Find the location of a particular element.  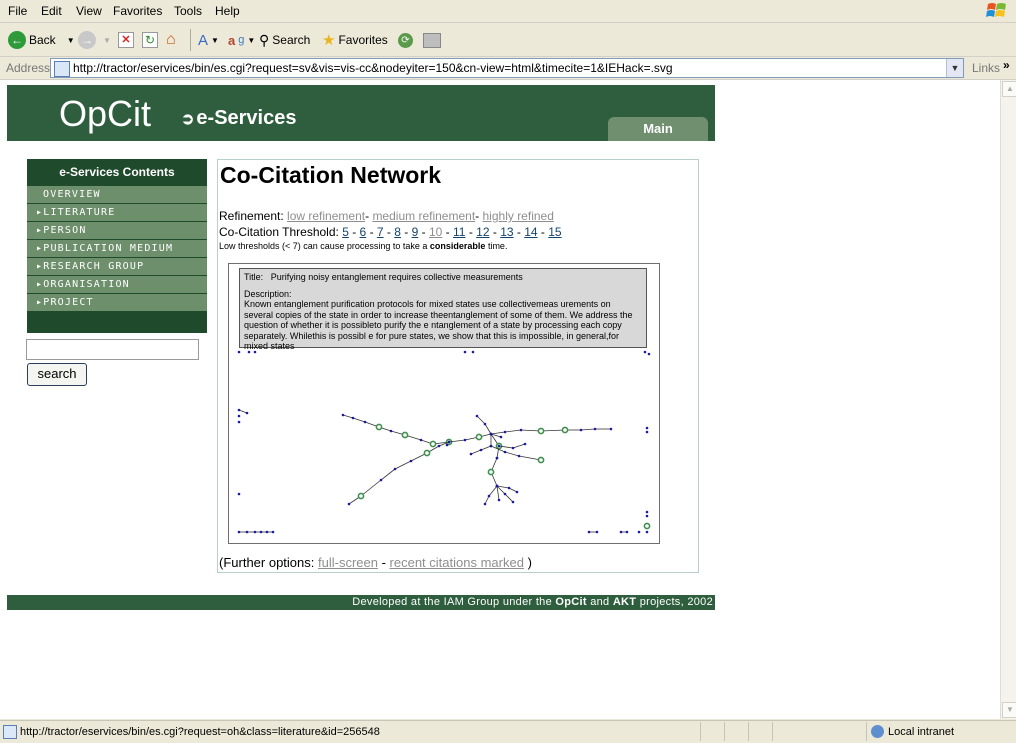

menu-help: Help is located at coordinates (227, 11).